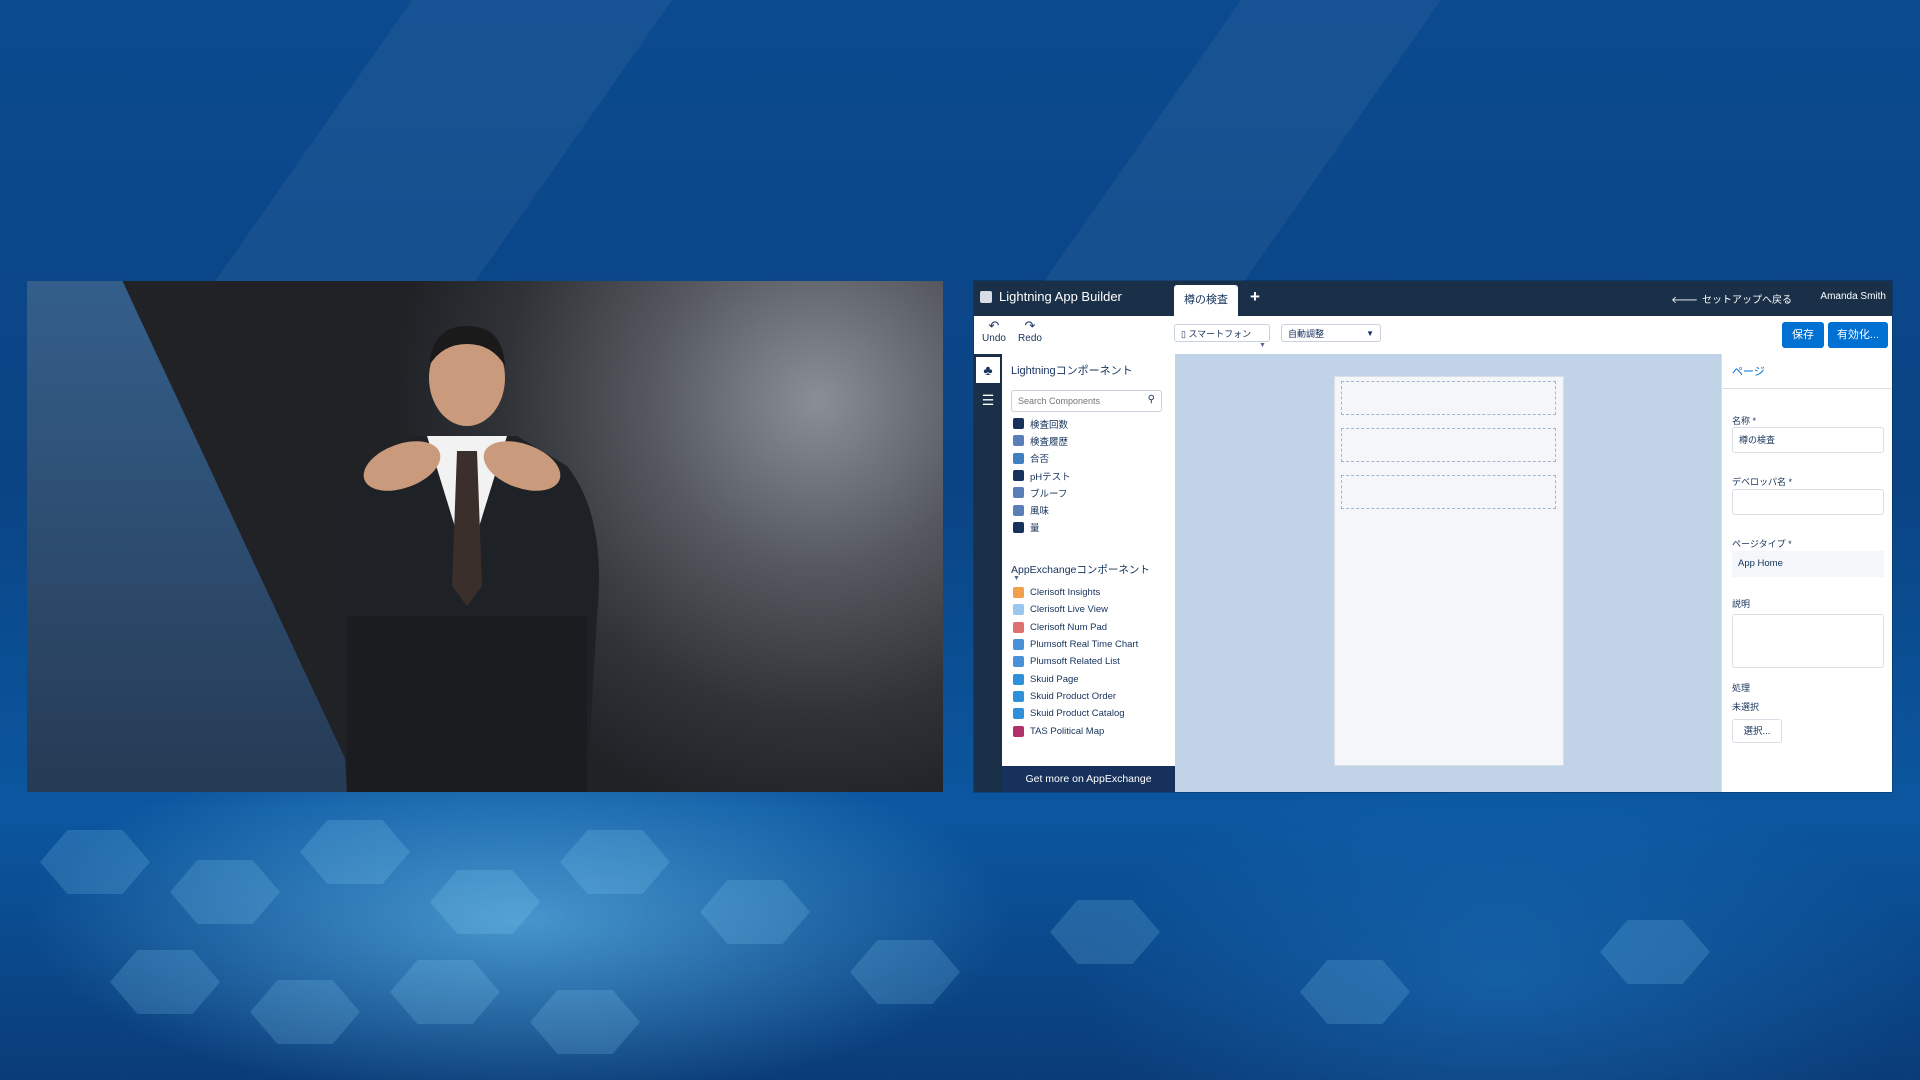 The height and width of the screenshot is (1080, 1920). I want to click on description-field, so click(1808, 641).